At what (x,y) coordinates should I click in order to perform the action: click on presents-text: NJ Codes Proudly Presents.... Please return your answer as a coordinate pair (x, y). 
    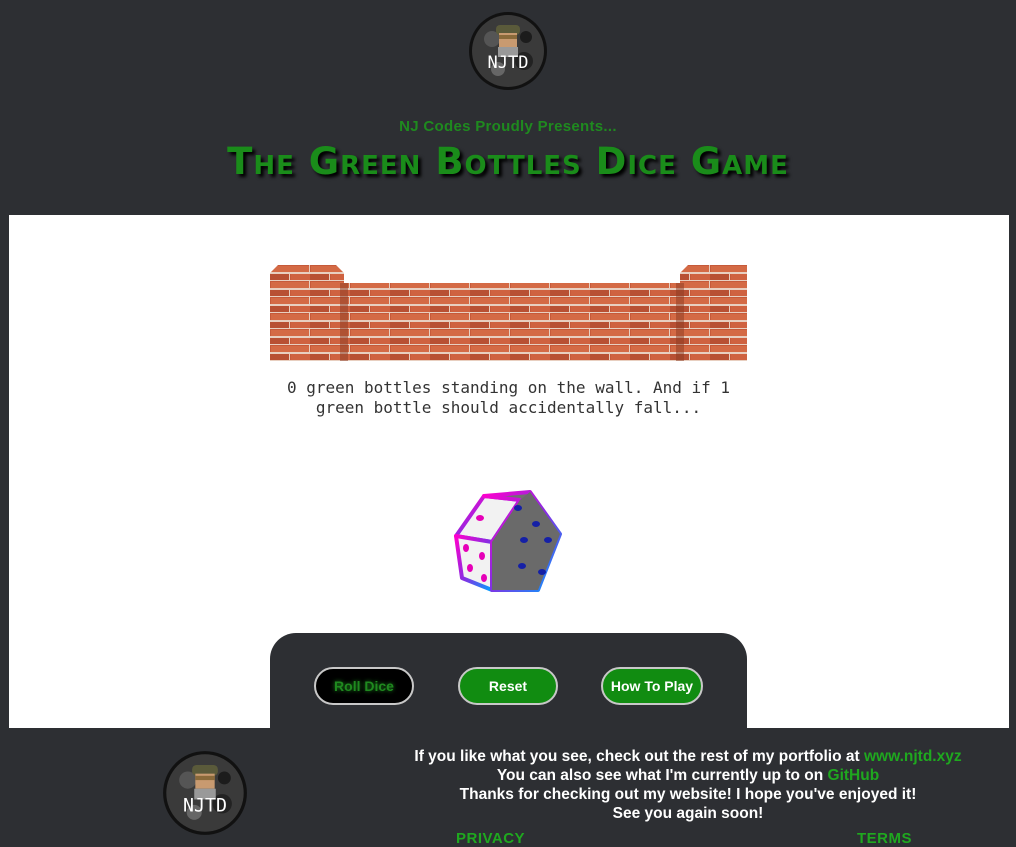
    Looking at the image, I should click on (508, 126).